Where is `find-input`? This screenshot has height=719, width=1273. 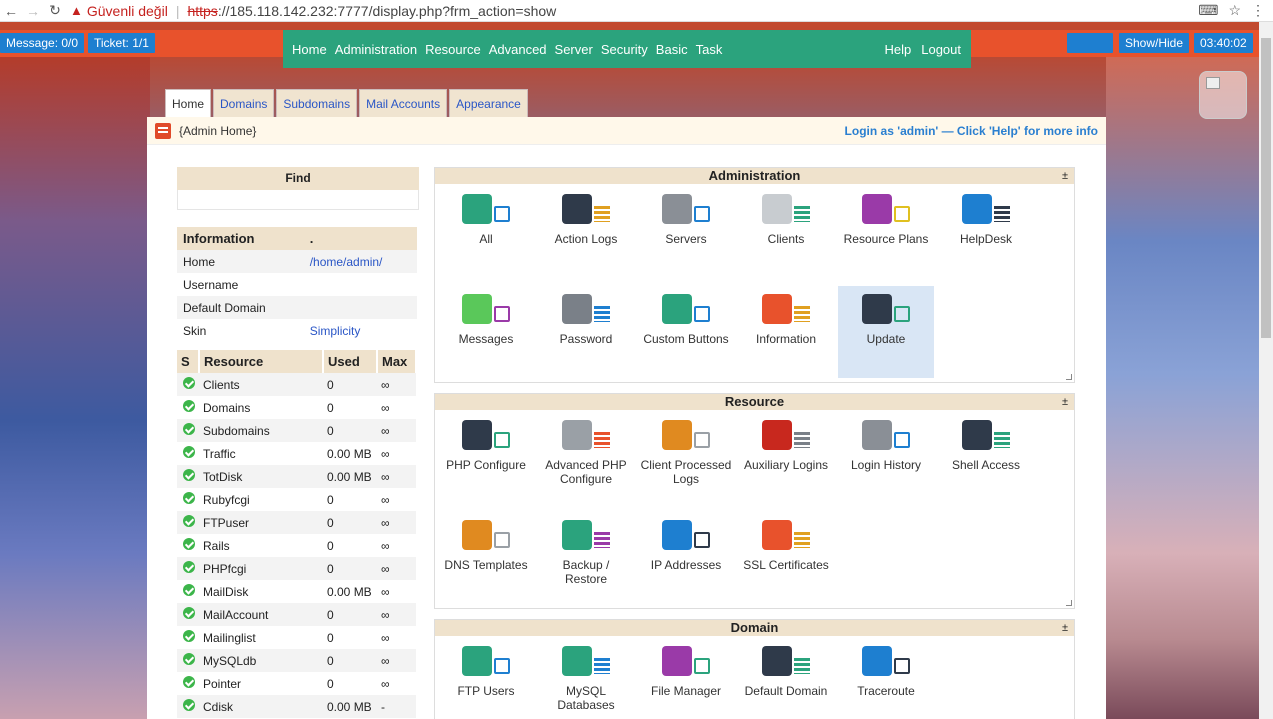
find-input is located at coordinates (298, 200).